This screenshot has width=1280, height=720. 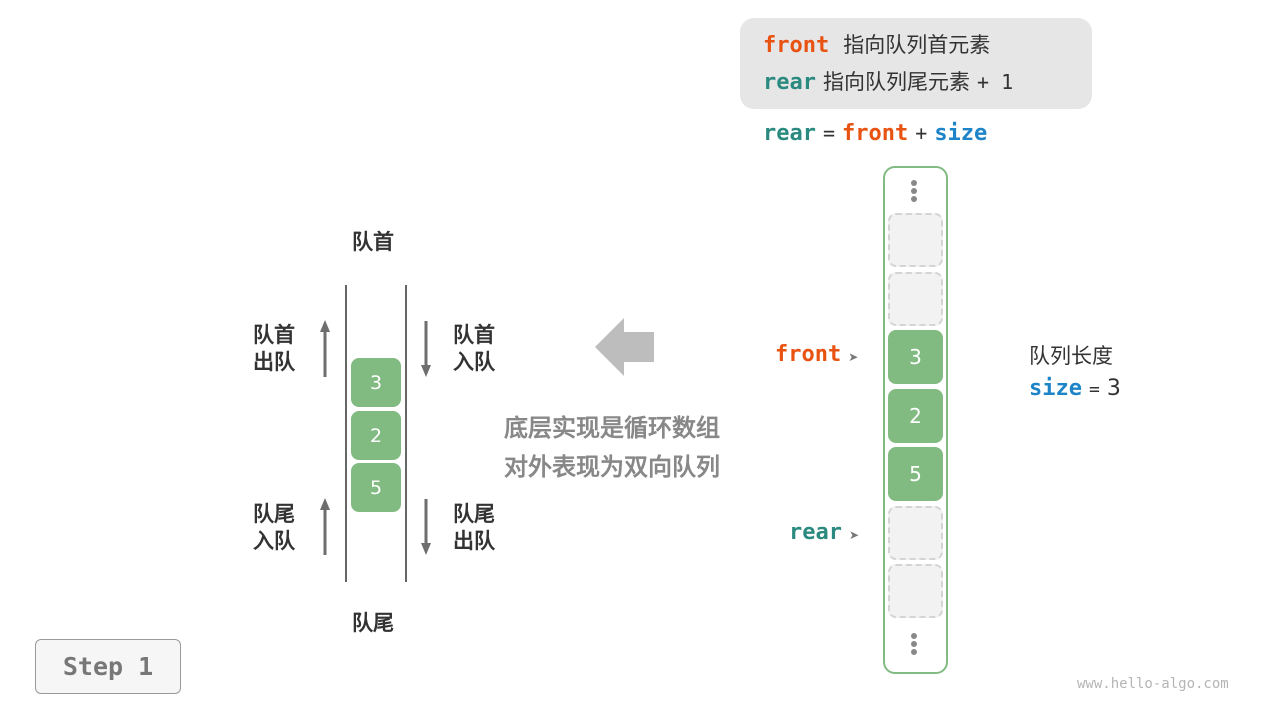 I want to click on formula-plus: +, so click(x=921, y=133).